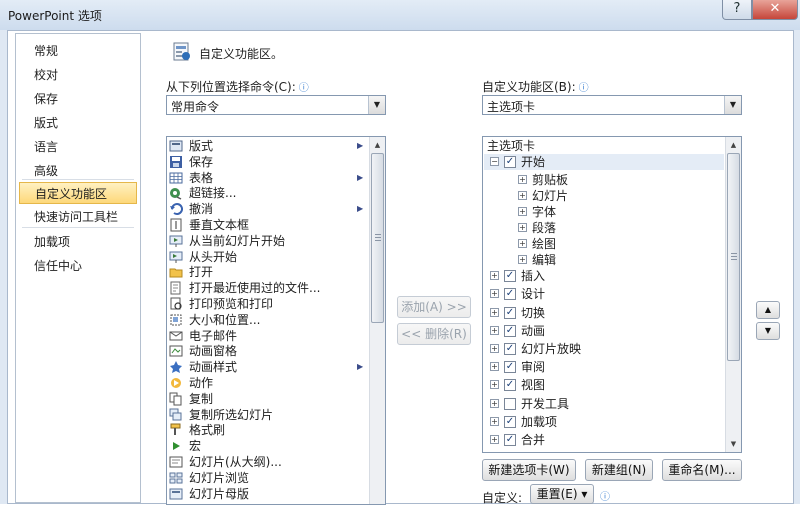  Describe the element at coordinates (604, 244) in the screenshot. I see `tree-group-item: + 绘图` at that location.